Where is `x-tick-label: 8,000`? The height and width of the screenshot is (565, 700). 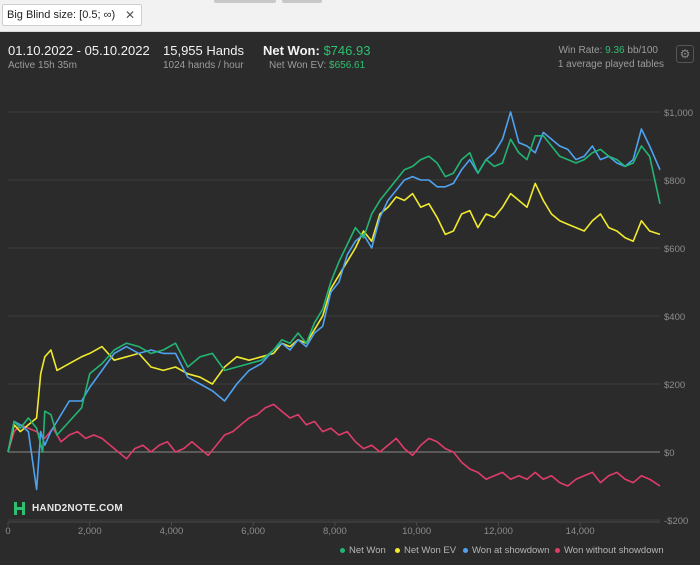
x-tick-label: 8,000 is located at coordinates (335, 531).